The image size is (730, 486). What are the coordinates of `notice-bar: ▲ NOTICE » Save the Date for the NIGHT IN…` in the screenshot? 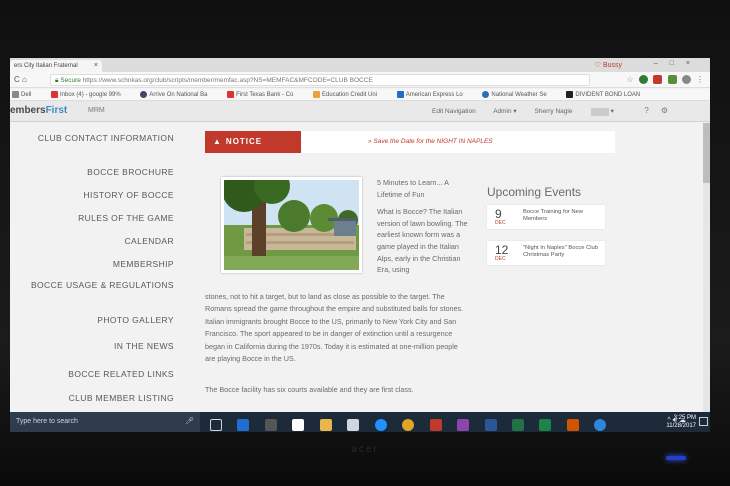 It's located at (410, 142).